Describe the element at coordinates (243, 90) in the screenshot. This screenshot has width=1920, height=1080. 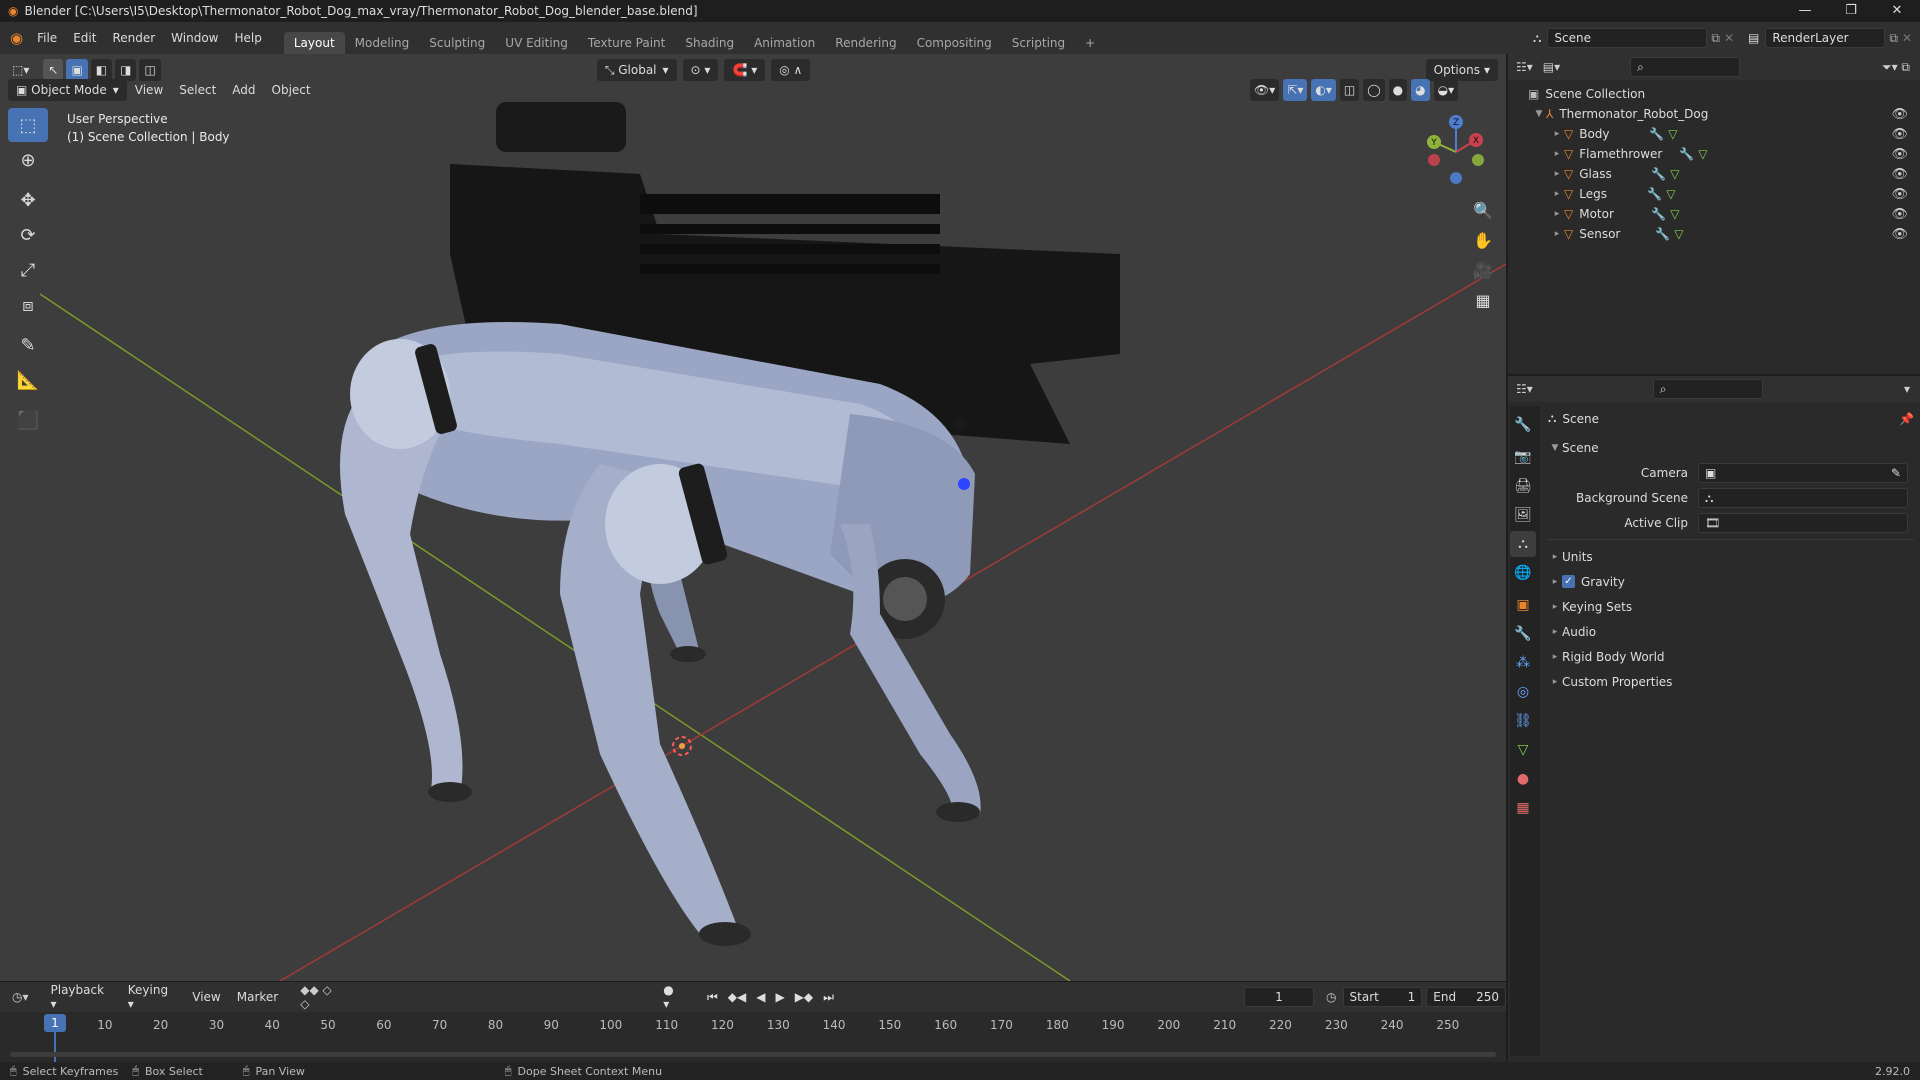
I see `viewport-menu-add: Add` at that location.